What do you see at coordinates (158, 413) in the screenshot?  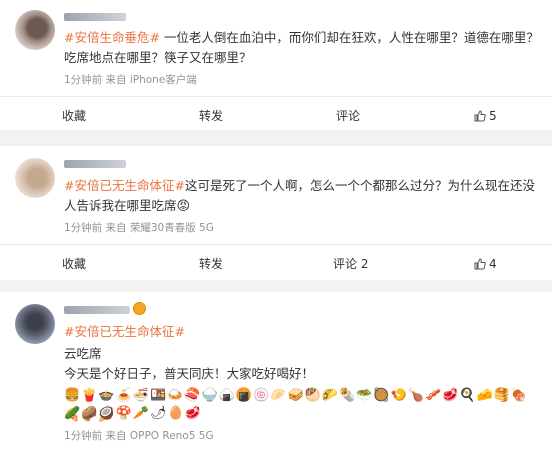 I see `food-emoji-icon: 🌶` at bounding box center [158, 413].